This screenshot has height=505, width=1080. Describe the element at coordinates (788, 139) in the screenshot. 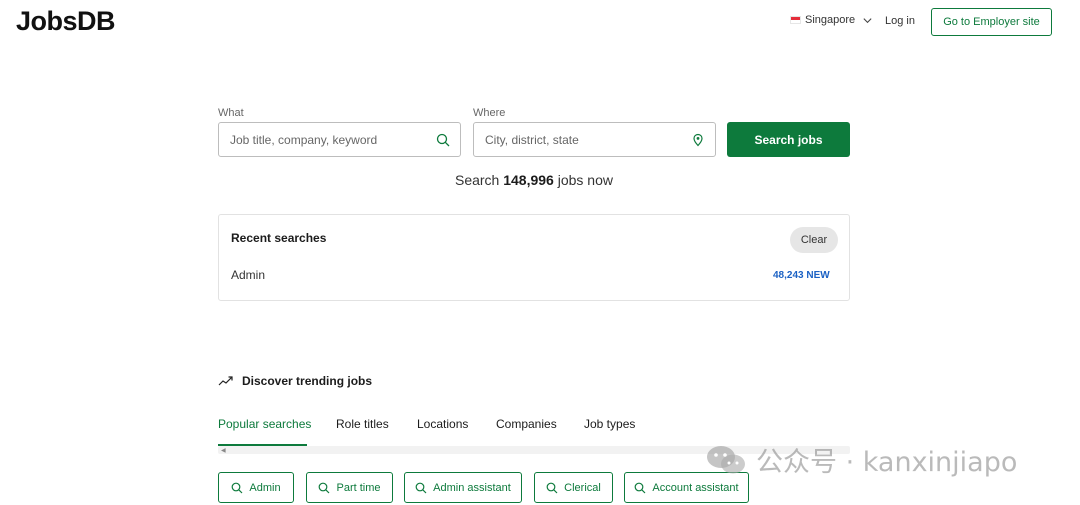

I see `search-jobs-button: Search jobs` at that location.